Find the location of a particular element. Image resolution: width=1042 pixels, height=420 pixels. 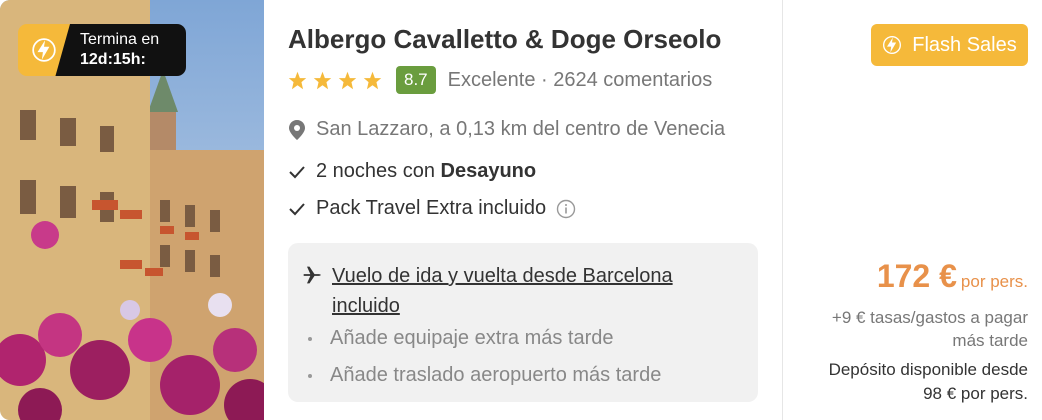

score-badge: 8.7 is located at coordinates (416, 80).